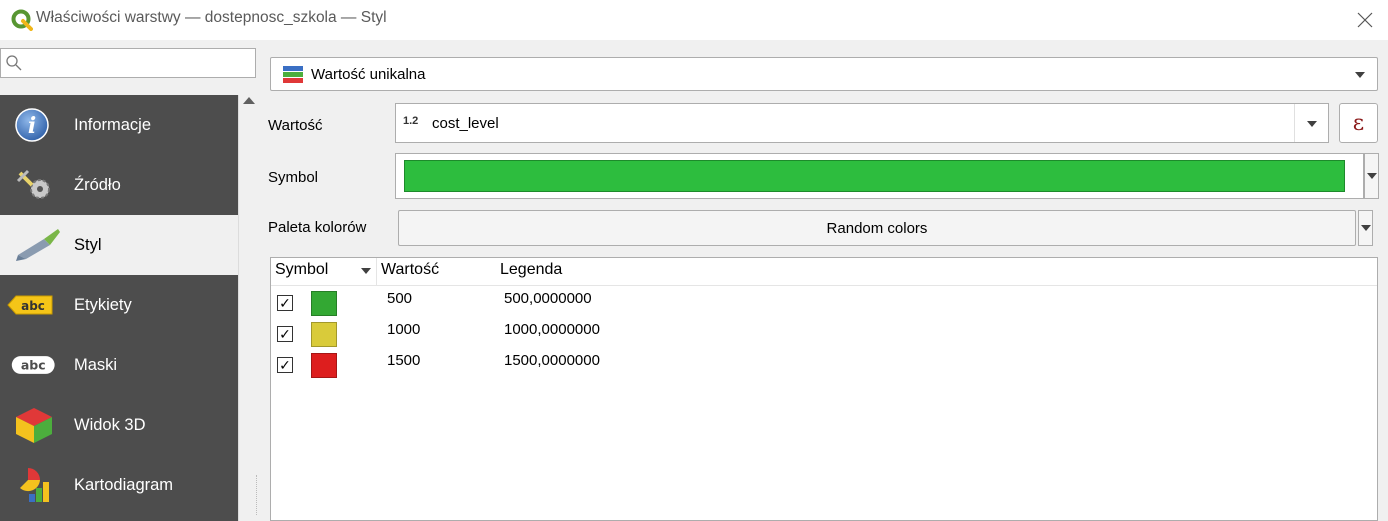 The height and width of the screenshot is (521, 1388). Describe the element at coordinates (400, 298) in the screenshot. I see `category-value: 500` at that location.